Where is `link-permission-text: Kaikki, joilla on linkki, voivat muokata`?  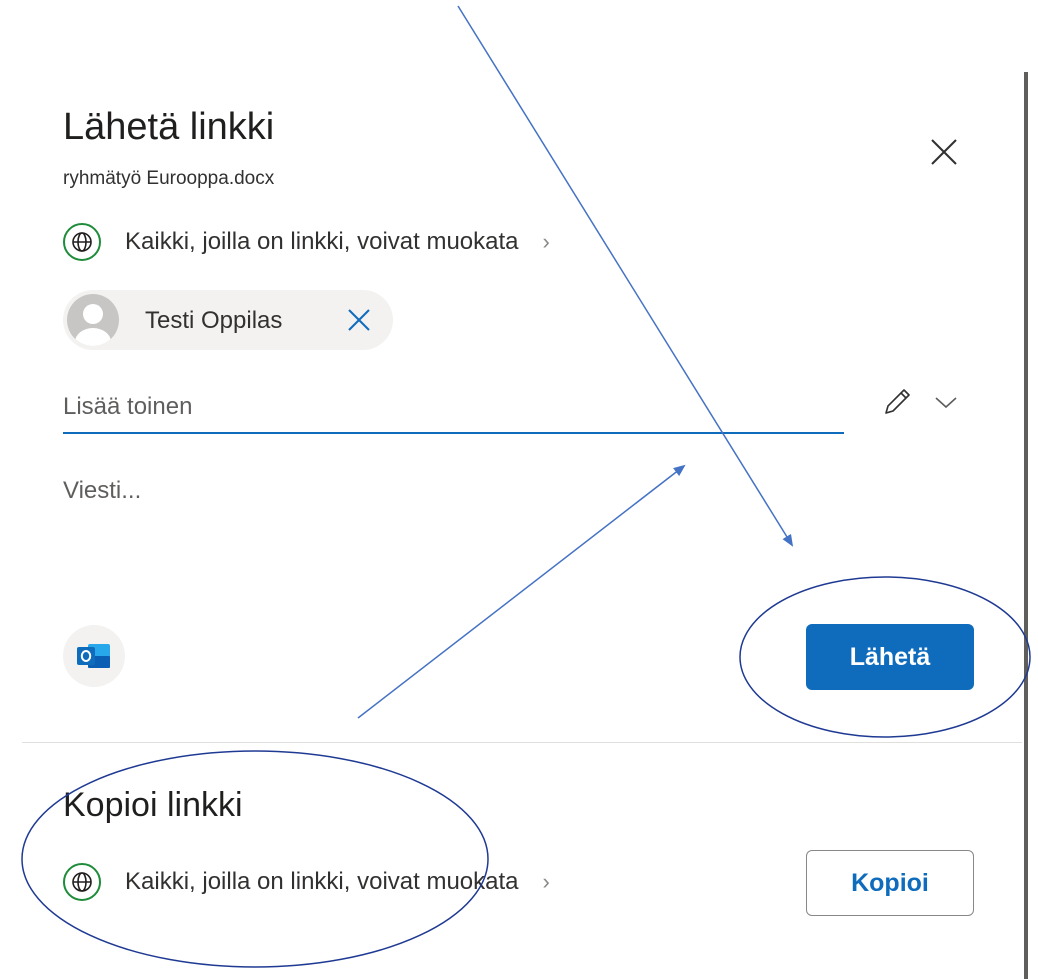
link-permission-text: Kaikki, joilla on linkki, voivat muokata is located at coordinates (322, 241).